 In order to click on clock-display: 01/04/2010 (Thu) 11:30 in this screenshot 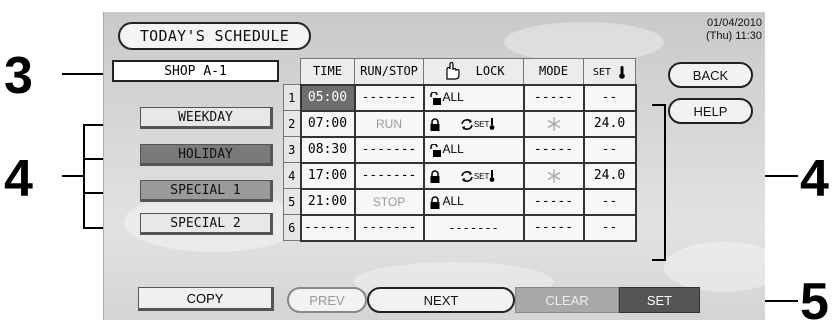, I will do `click(715, 30)`.